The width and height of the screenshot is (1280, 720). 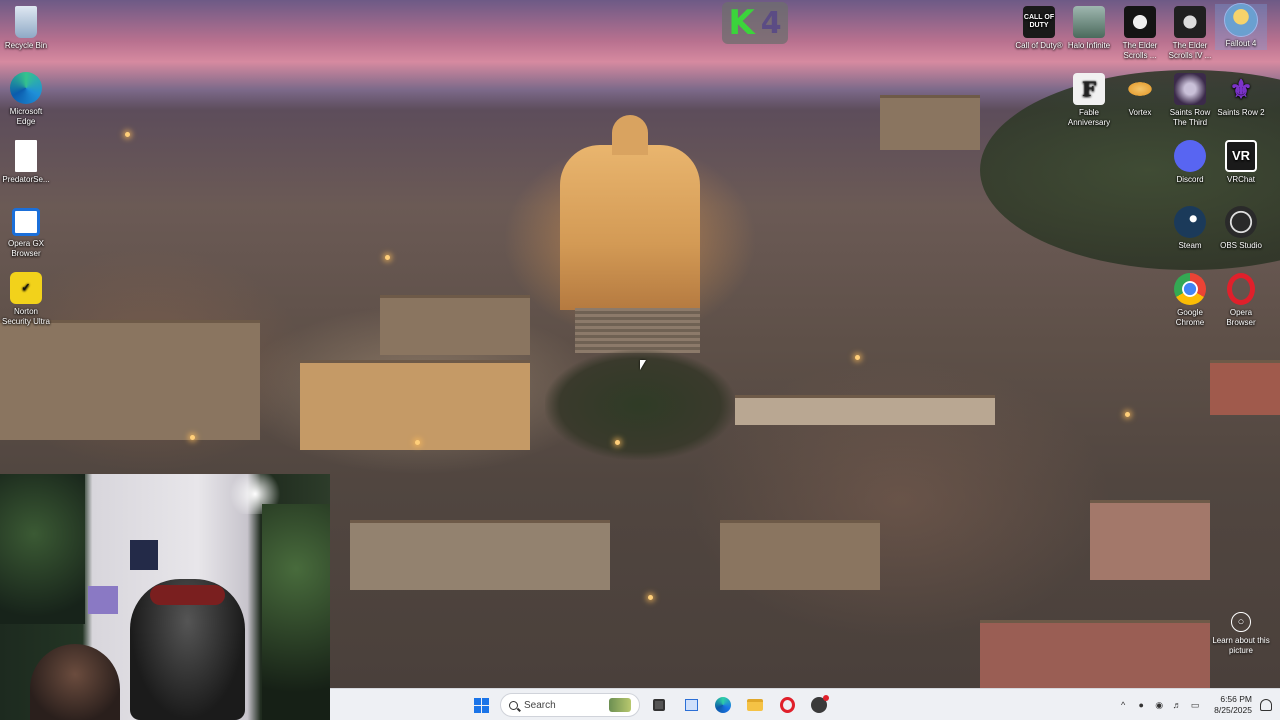 I want to click on taskbar-search: Search, so click(x=570, y=705).